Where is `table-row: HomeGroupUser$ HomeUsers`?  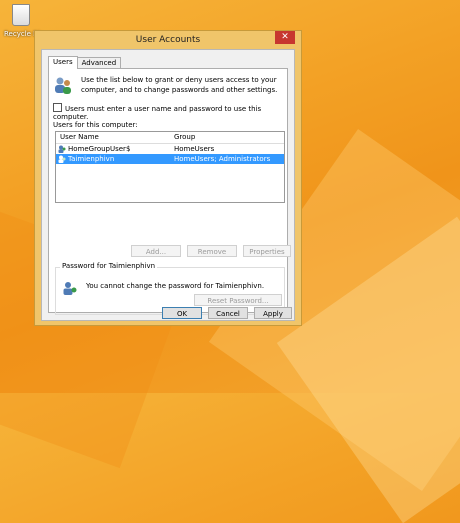 table-row: HomeGroupUser$ HomeUsers is located at coordinates (170, 149).